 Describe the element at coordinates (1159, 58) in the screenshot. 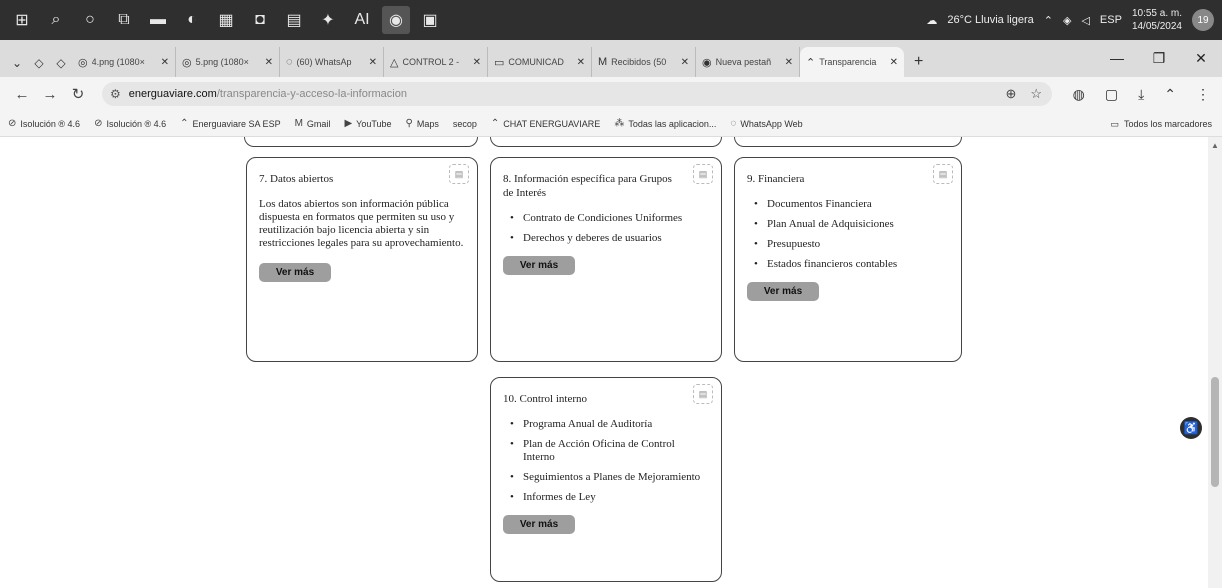

I see `restore-icon: ❐` at that location.